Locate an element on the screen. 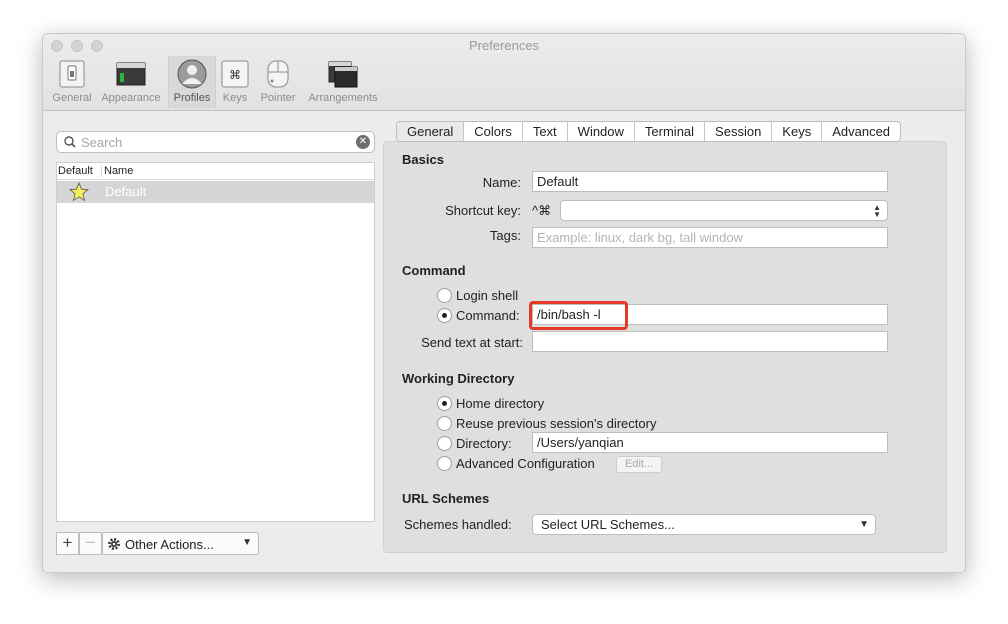 This screenshot has width=1008, height=624. tab-window: Window is located at coordinates (601, 131).